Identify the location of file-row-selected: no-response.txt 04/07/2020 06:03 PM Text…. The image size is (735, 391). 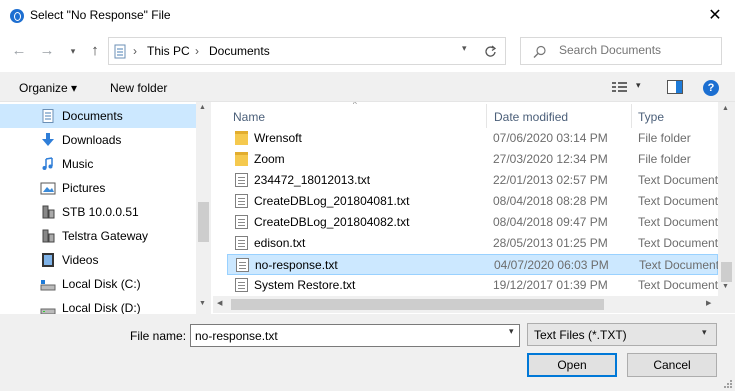
(472, 264).